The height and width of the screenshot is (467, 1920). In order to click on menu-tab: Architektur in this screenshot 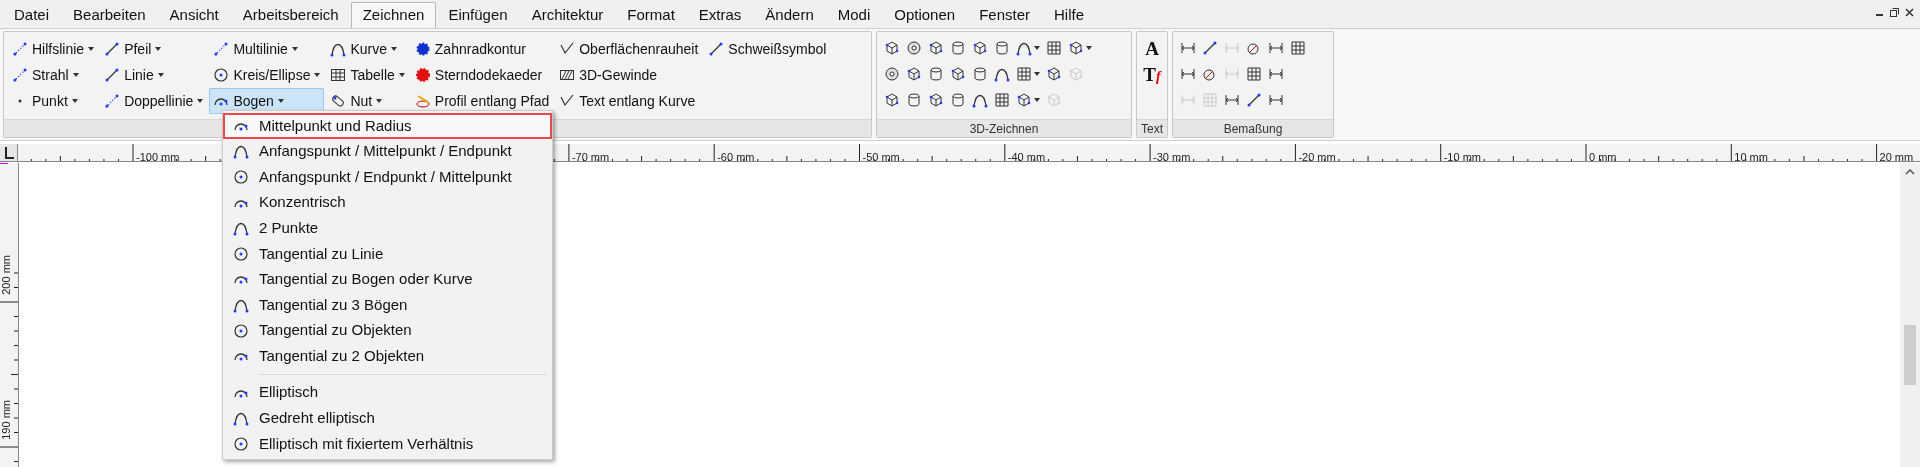, I will do `click(567, 15)`.